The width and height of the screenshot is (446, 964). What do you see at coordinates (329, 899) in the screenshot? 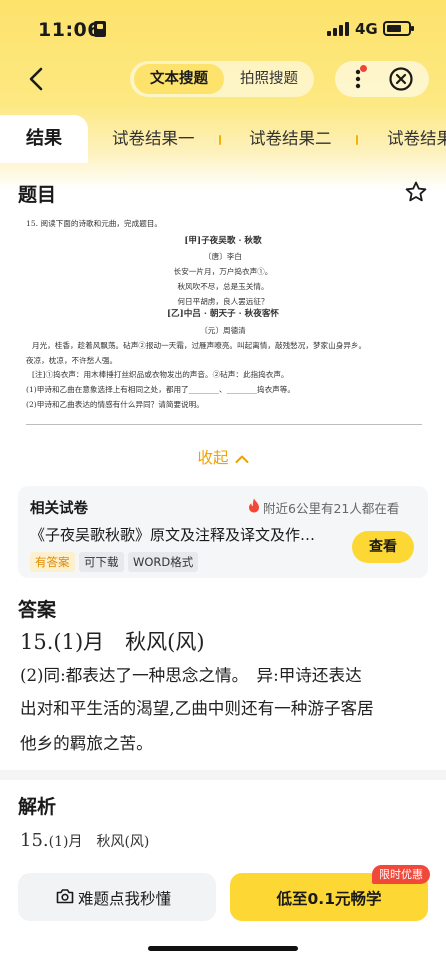
I see `subscribe-label: 低至0.1元畅学` at bounding box center [329, 899].